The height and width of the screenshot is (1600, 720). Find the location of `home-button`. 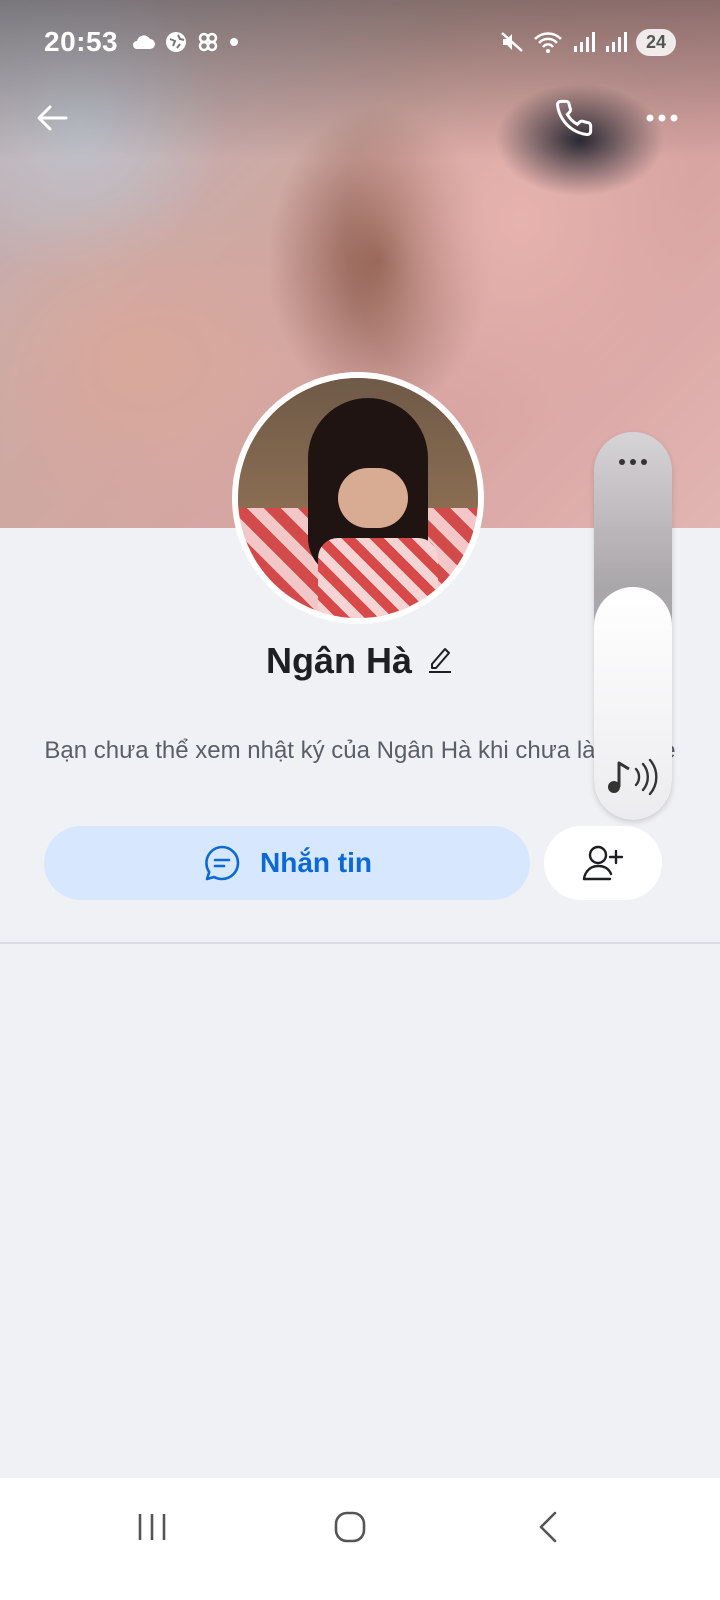

home-button is located at coordinates (350, 1527).